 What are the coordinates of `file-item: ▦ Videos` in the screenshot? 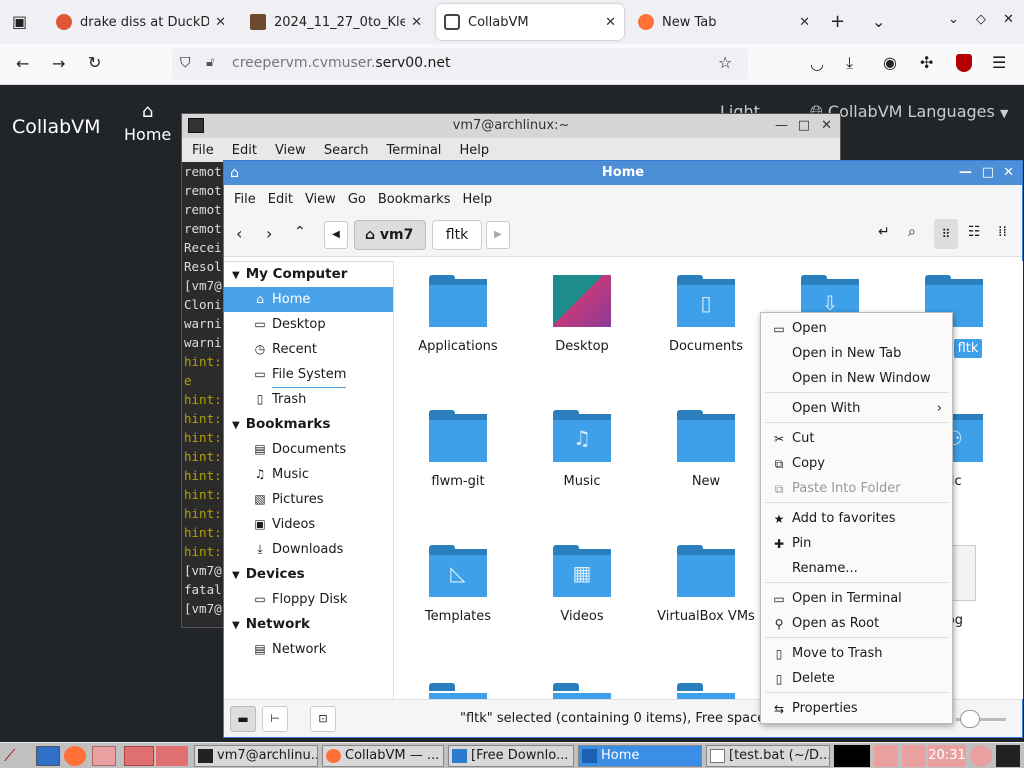 It's located at (582, 584).